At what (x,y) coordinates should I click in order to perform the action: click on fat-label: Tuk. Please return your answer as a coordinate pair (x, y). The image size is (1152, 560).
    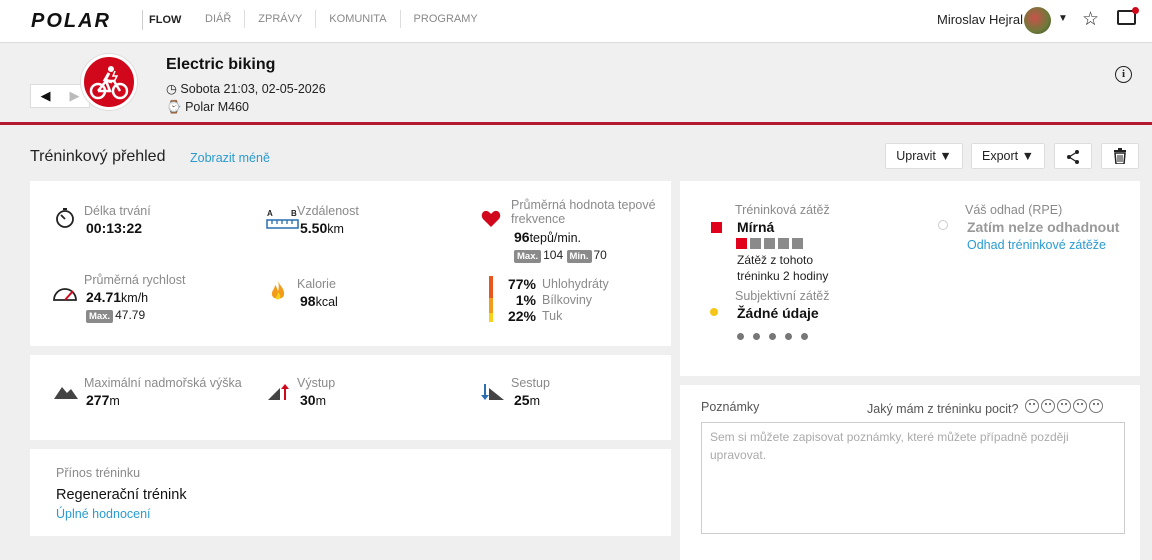
    Looking at the image, I should click on (552, 316).